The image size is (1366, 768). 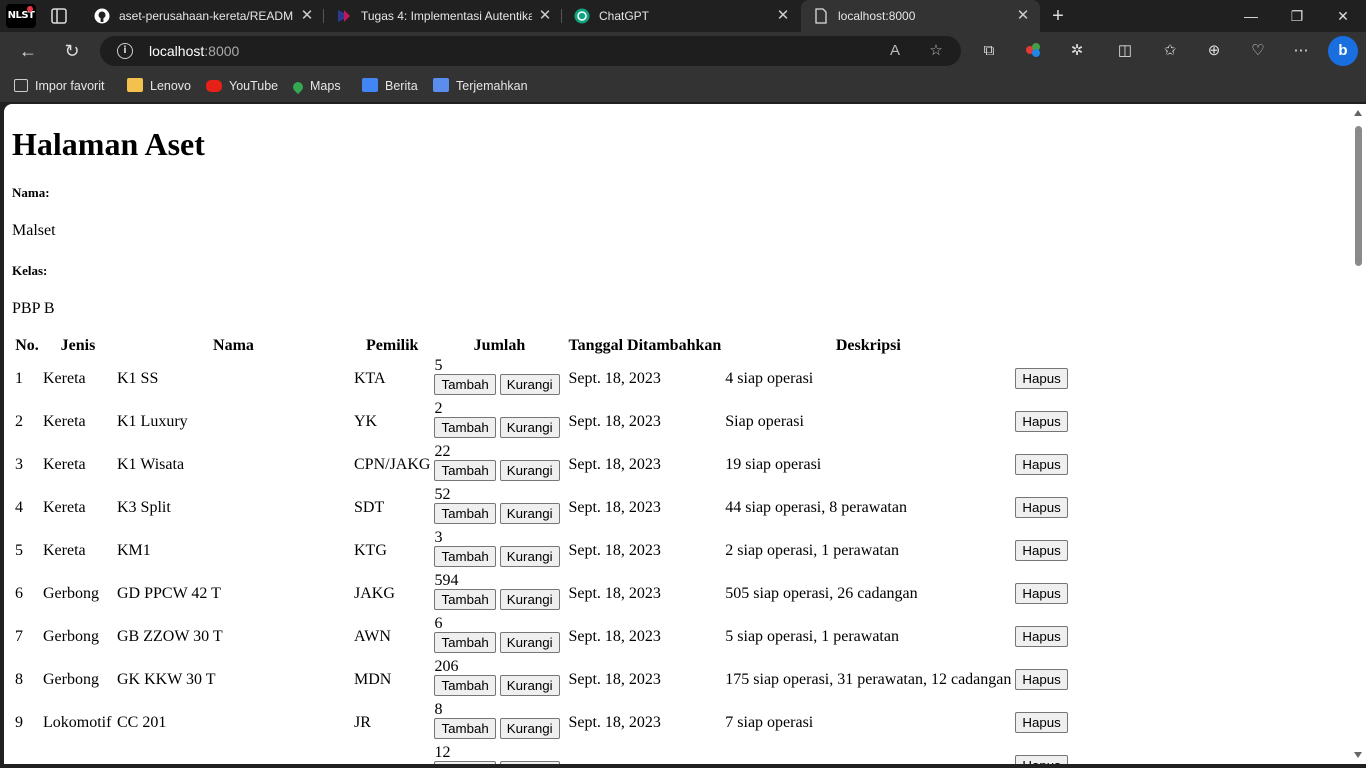 I want to click on cell-pemilik: CPN/JAKG, so click(x=392, y=464).